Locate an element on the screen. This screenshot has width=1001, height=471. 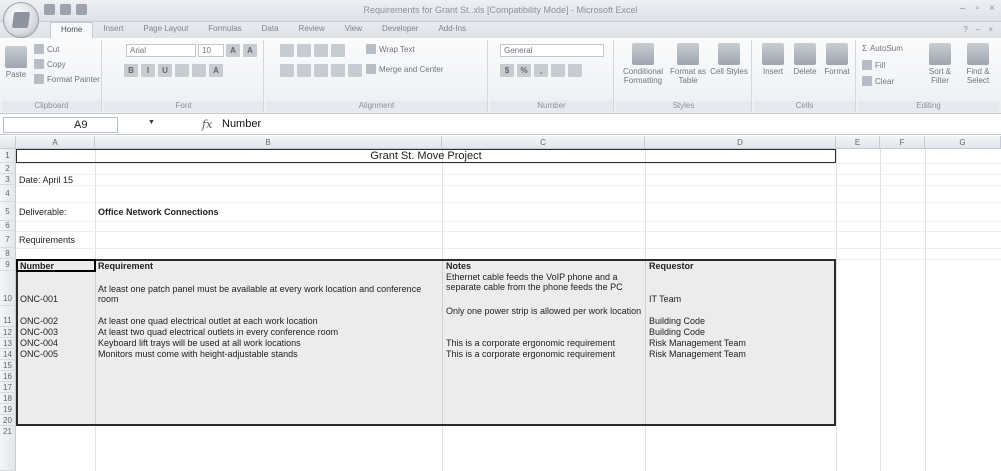
column-header-e: E is located at coordinates (858, 142).